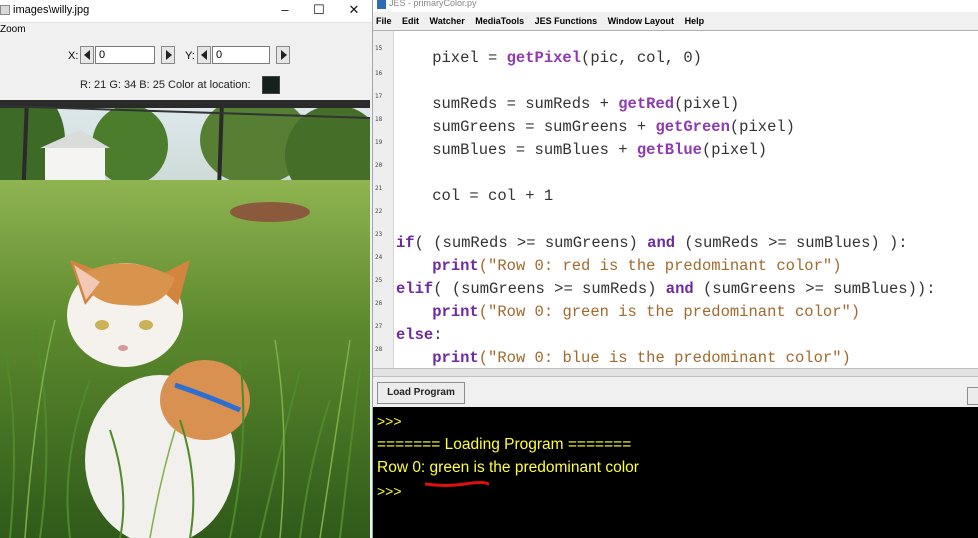 The height and width of the screenshot is (538, 978). I want to click on red-underline-annotation, so click(457, 484).